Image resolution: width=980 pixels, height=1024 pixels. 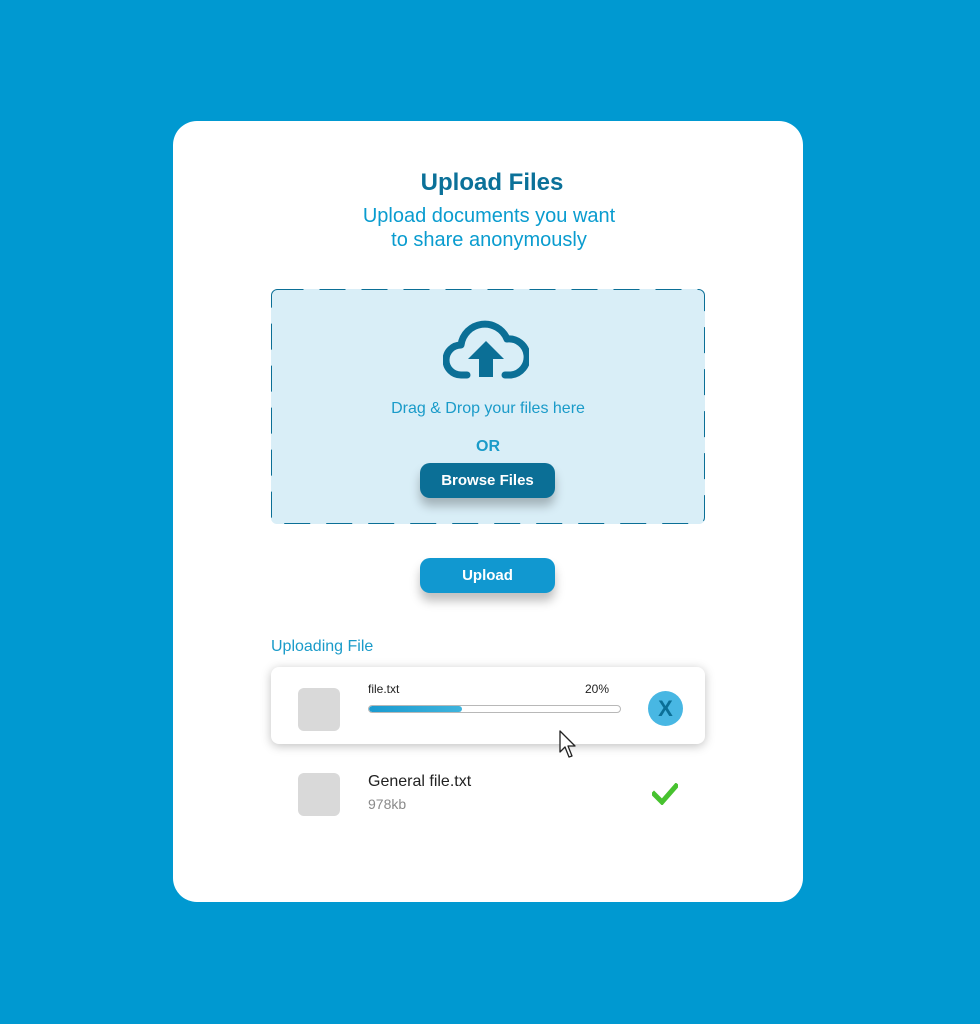 What do you see at coordinates (387, 804) in the screenshot?
I see `completed-file-size: 978kb` at bounding box center [387, 804].